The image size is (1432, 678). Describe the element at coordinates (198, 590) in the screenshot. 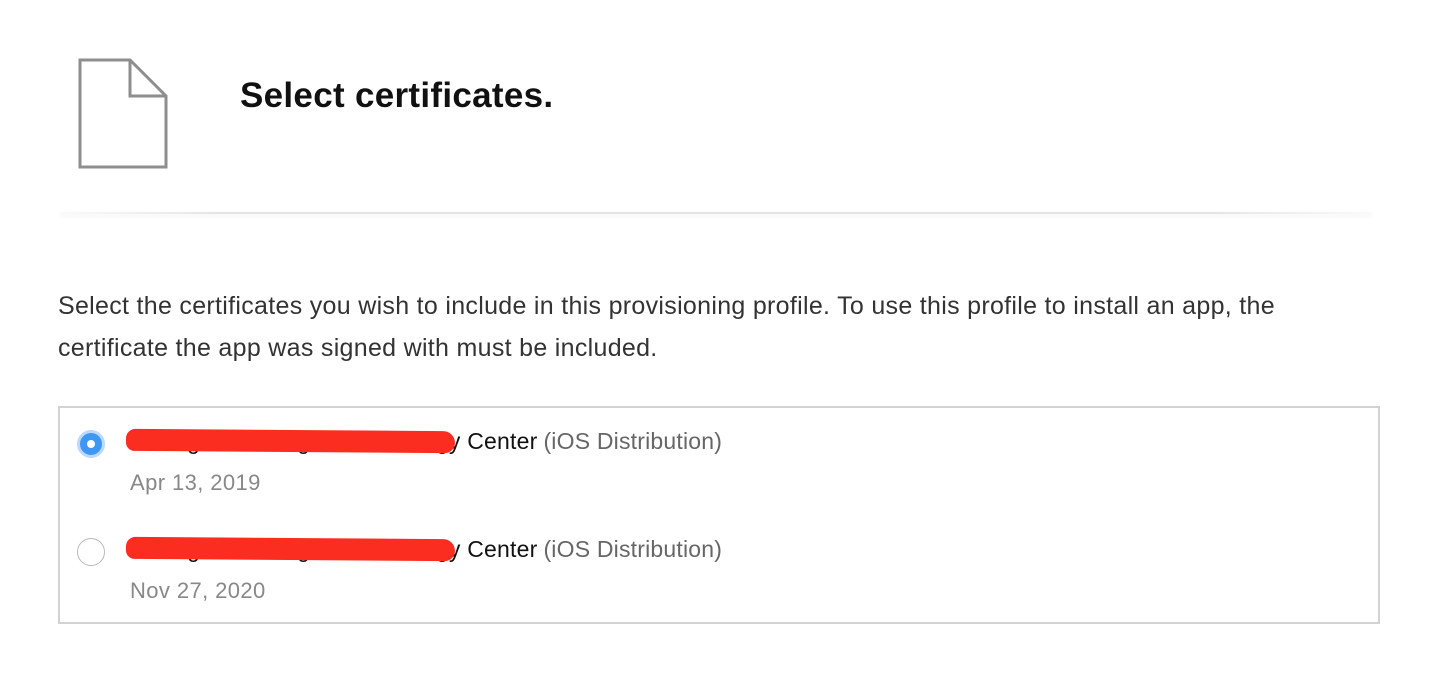

I see `certificate-date: Nov 27, 2020` at that location.